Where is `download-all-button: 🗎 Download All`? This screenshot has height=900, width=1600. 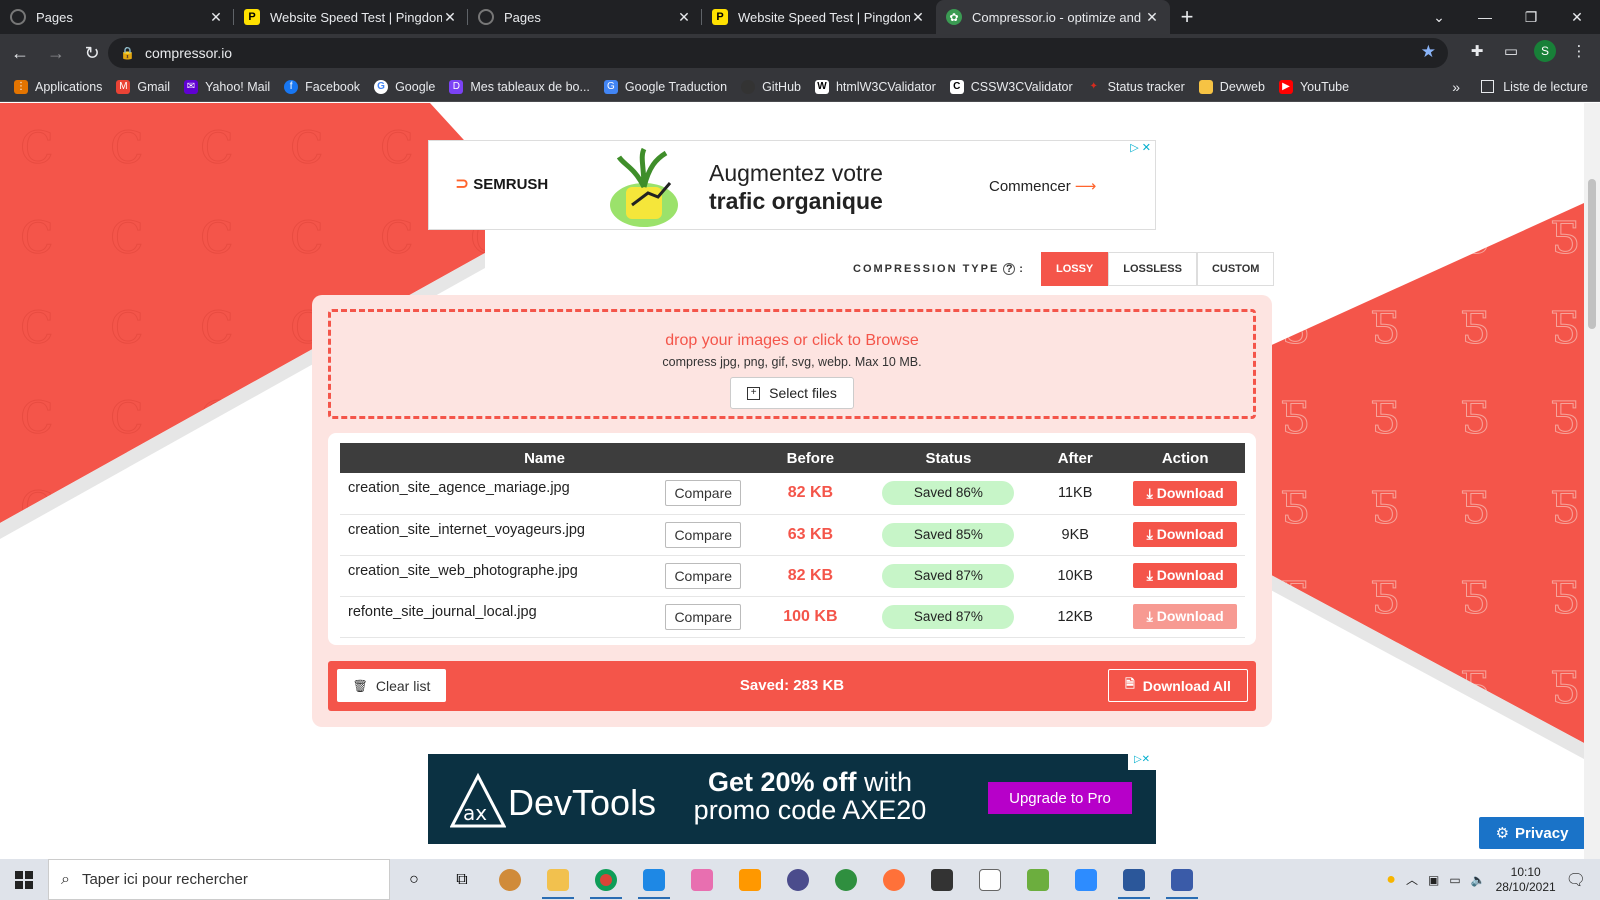 download-all-button: 🗎 Download All is located at coordinates (1178, 685).